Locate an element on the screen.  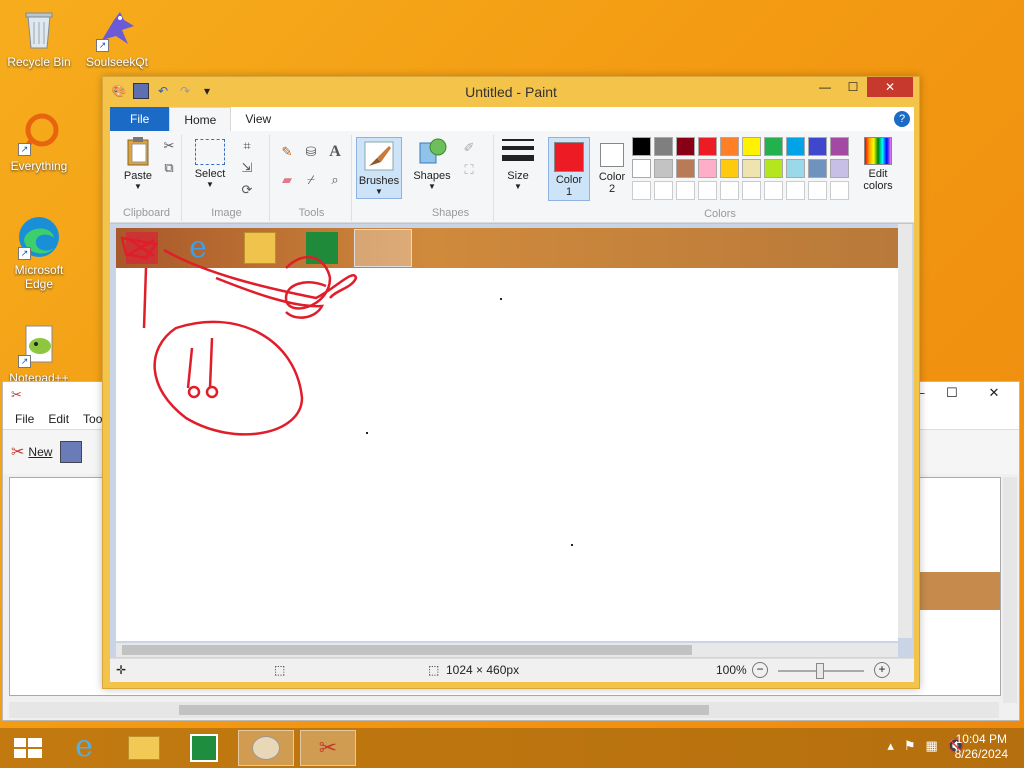
paste-button: Paste ▼ is located at coordinates (138, 163).